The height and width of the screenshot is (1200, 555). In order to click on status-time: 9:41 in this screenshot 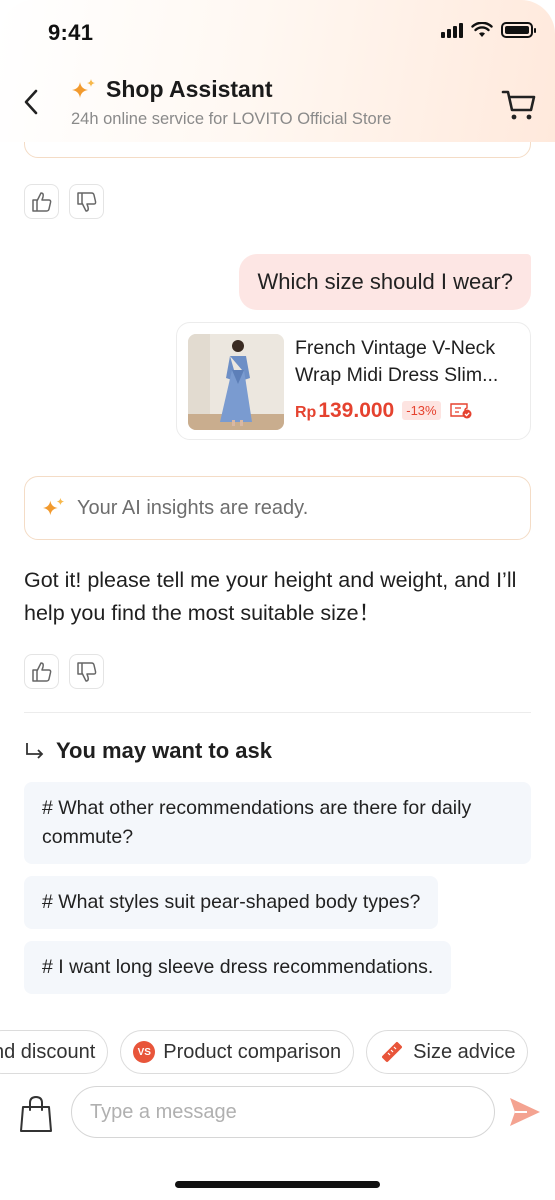, I will do `click(71, 32)`.